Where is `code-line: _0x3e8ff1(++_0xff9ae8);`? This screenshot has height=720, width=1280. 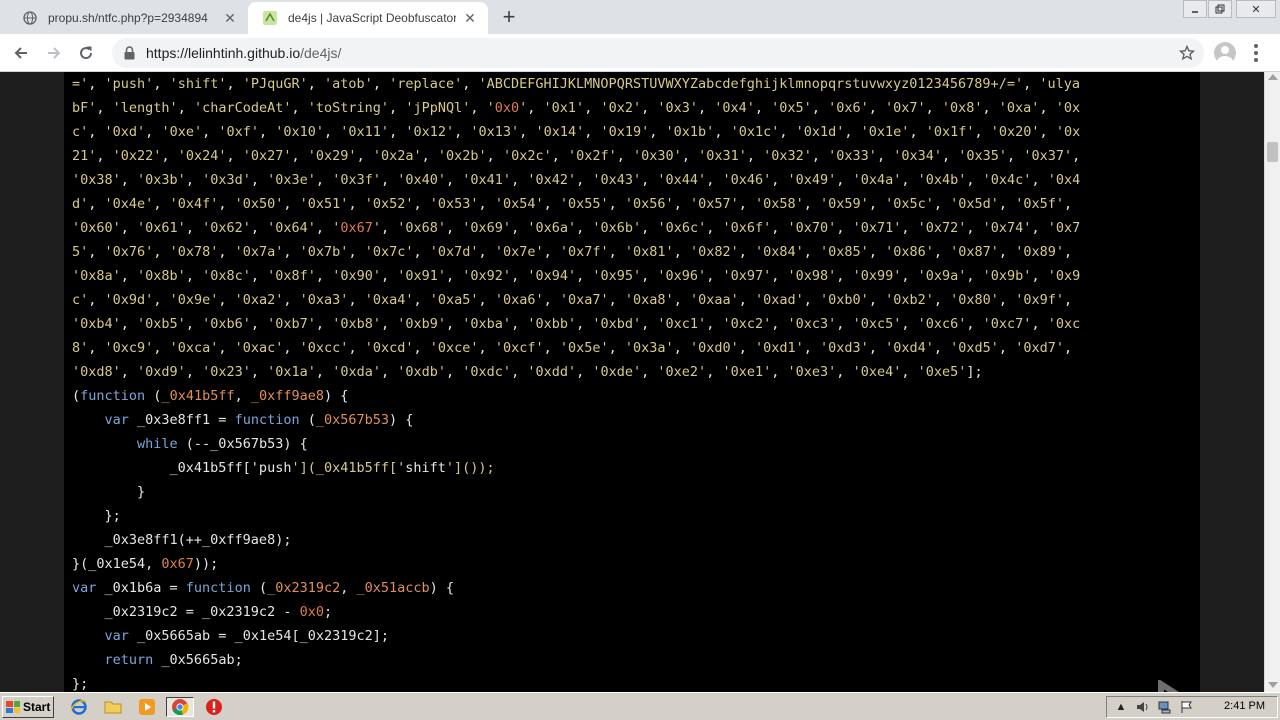
code-line: _0x3e8ff1(++_0xff9ae8); is located at coordinates (182, 540).